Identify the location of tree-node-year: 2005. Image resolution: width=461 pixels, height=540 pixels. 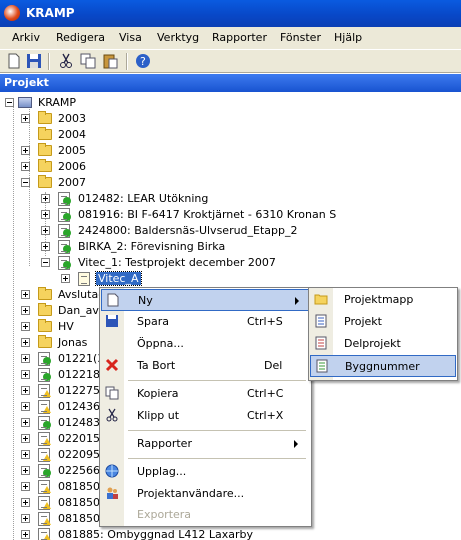
(100, 151).